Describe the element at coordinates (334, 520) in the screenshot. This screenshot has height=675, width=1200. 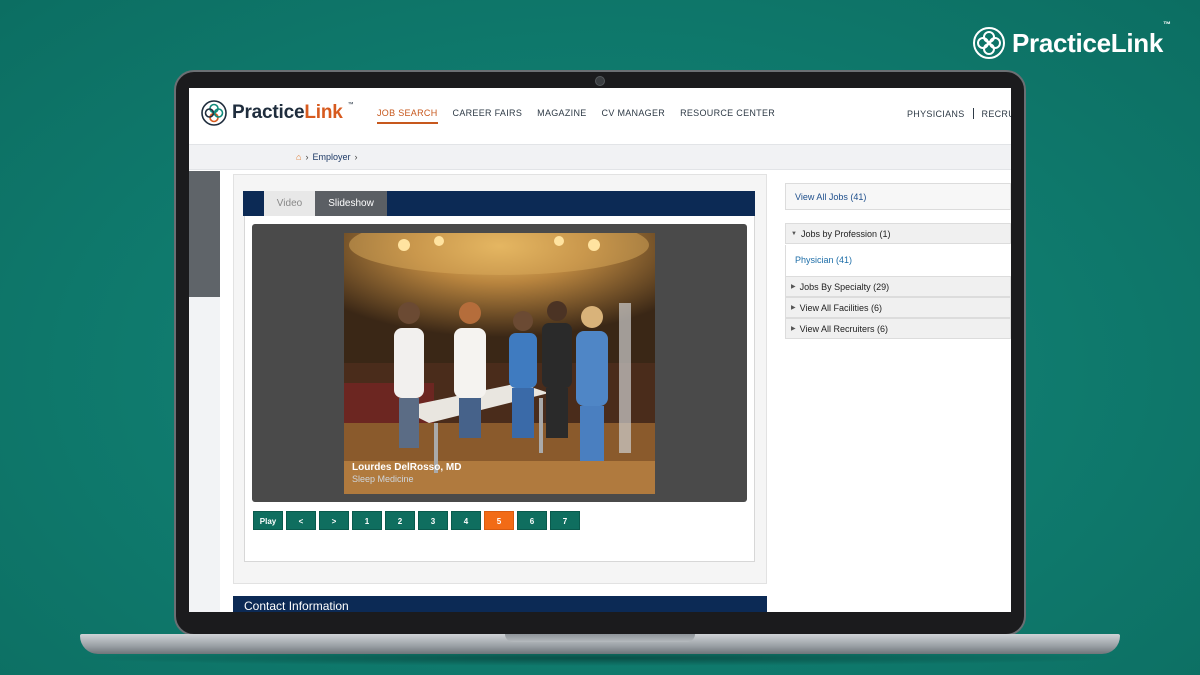
I see `next-button: >` at that location.